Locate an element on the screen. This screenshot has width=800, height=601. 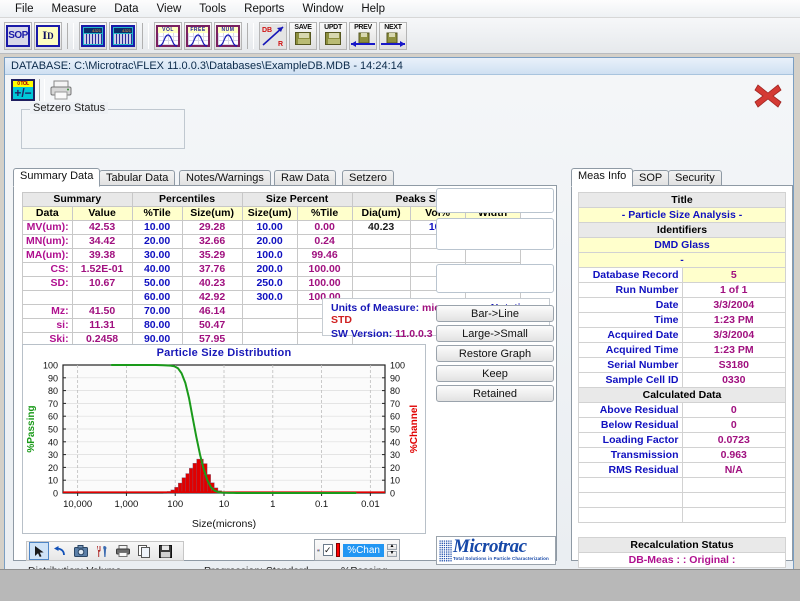
percentile-tile: 30.00 is located at coordinates (157, 255).